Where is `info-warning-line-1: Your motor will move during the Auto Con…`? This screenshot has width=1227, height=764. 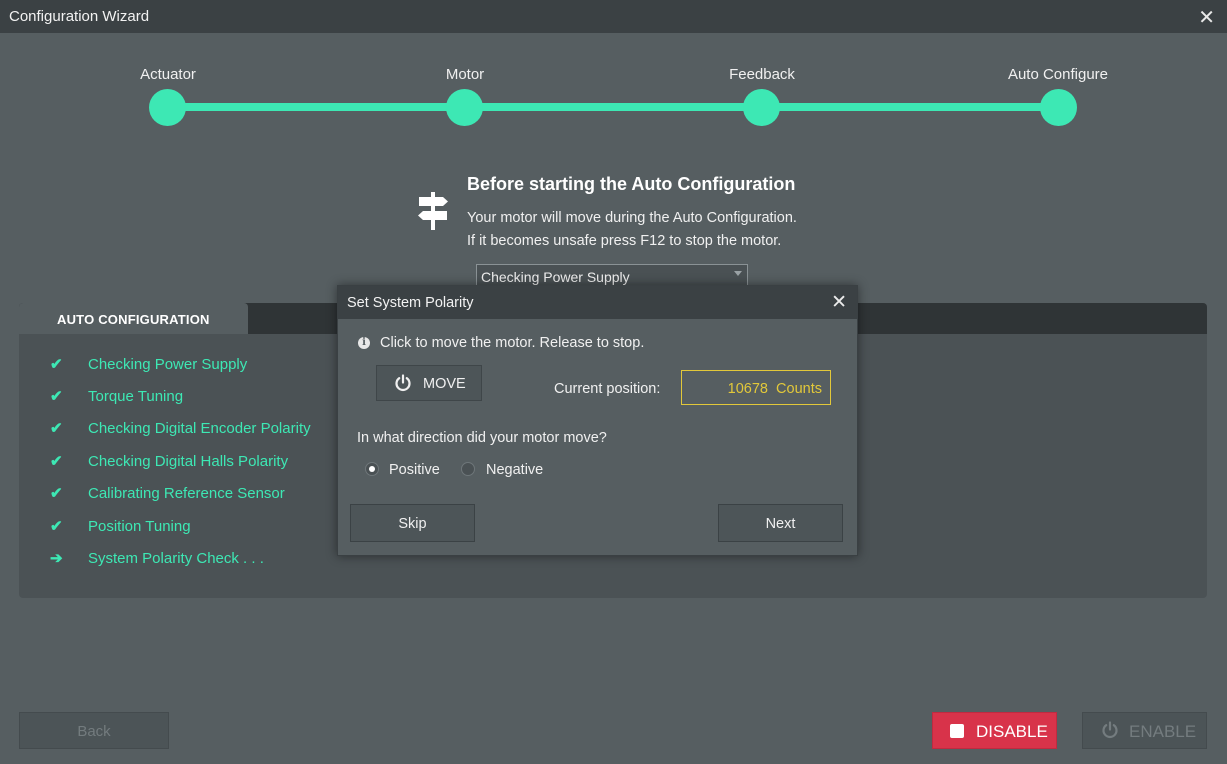 info-warning-line-1: Your motor will move during the Auto Con… is located at coordinates (632, 218).